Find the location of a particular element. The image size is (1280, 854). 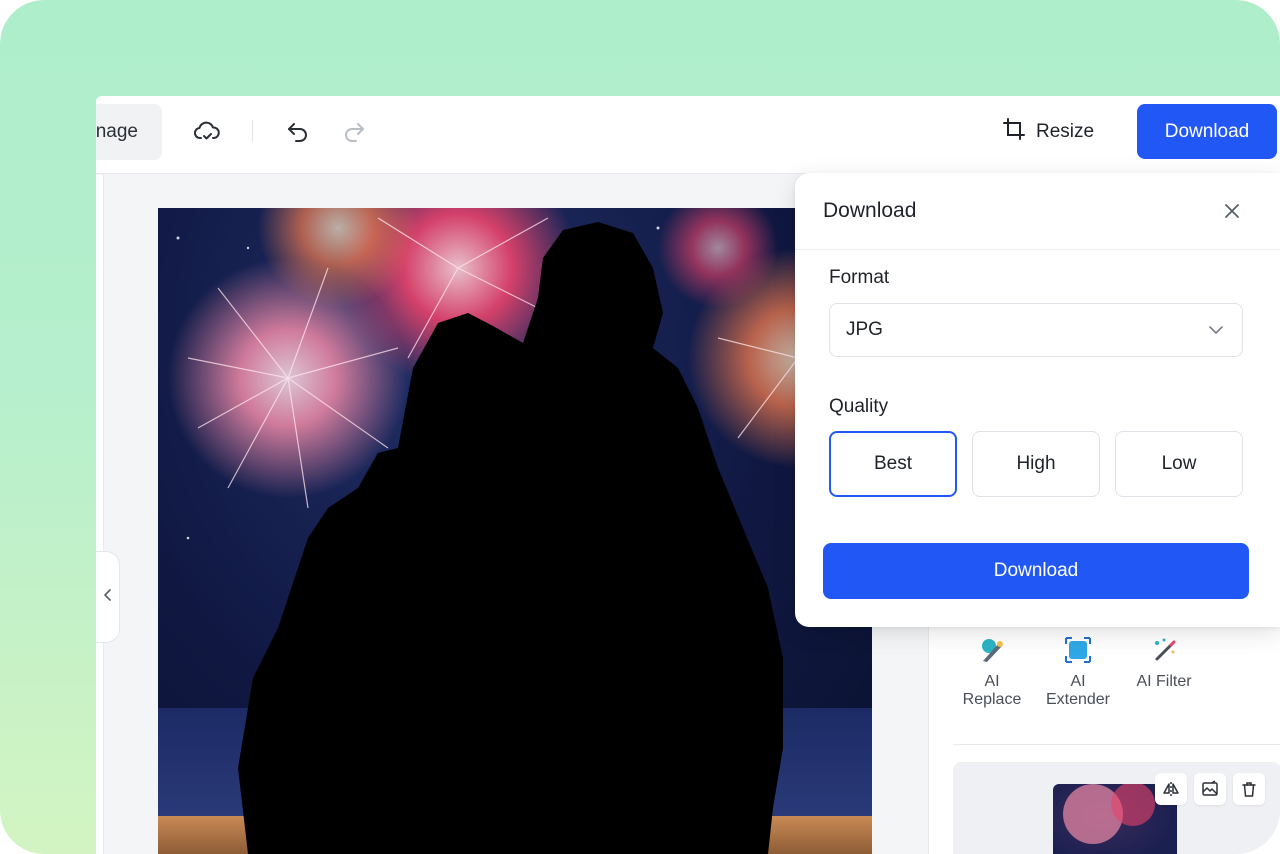

ai-extender-icon is located at coordinates (1078, 650).